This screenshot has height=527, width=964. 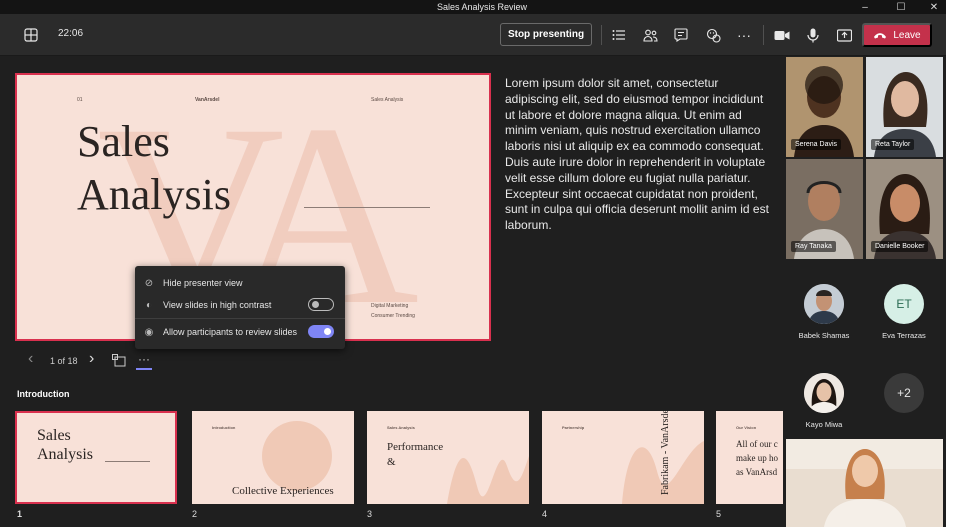 I want to click on menu-item-allow-review: ◉ Allow participants to review slides, so click(x=240, y=332).